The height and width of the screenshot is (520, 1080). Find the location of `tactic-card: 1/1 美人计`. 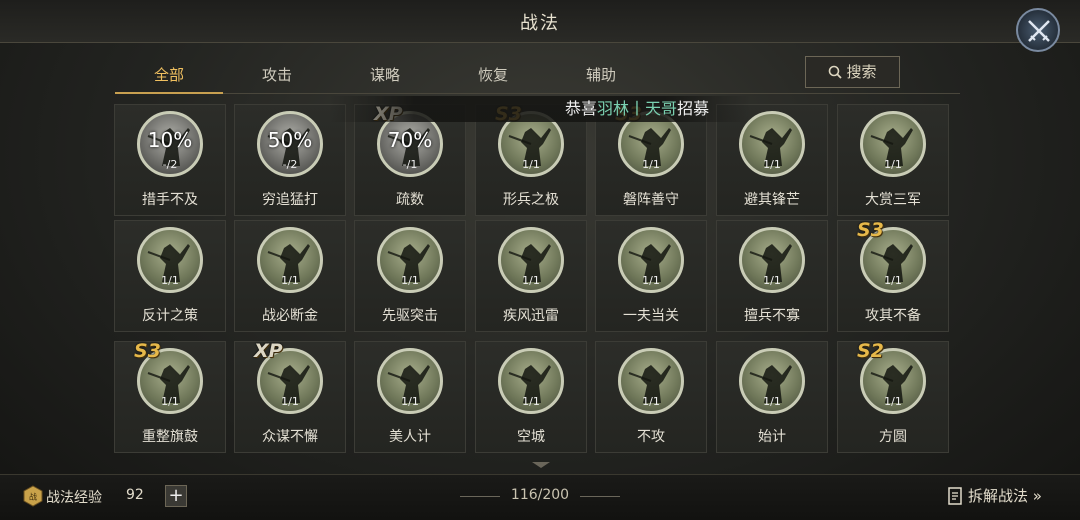

tactic-card: 1/1 美人计 is located at coordinates (410, 397).